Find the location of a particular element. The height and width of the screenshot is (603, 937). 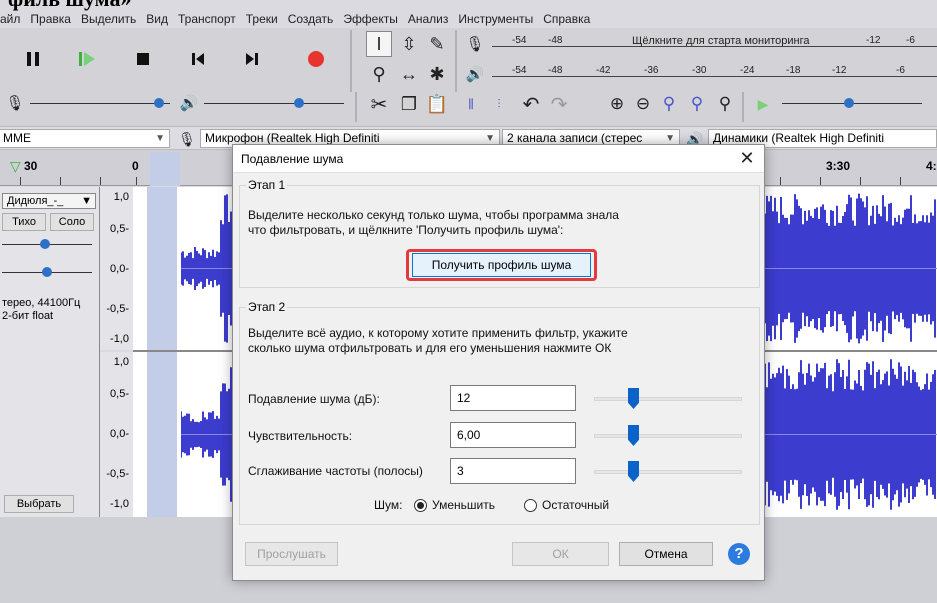

mute-button: Тихо is located at coordinates (24, 222).